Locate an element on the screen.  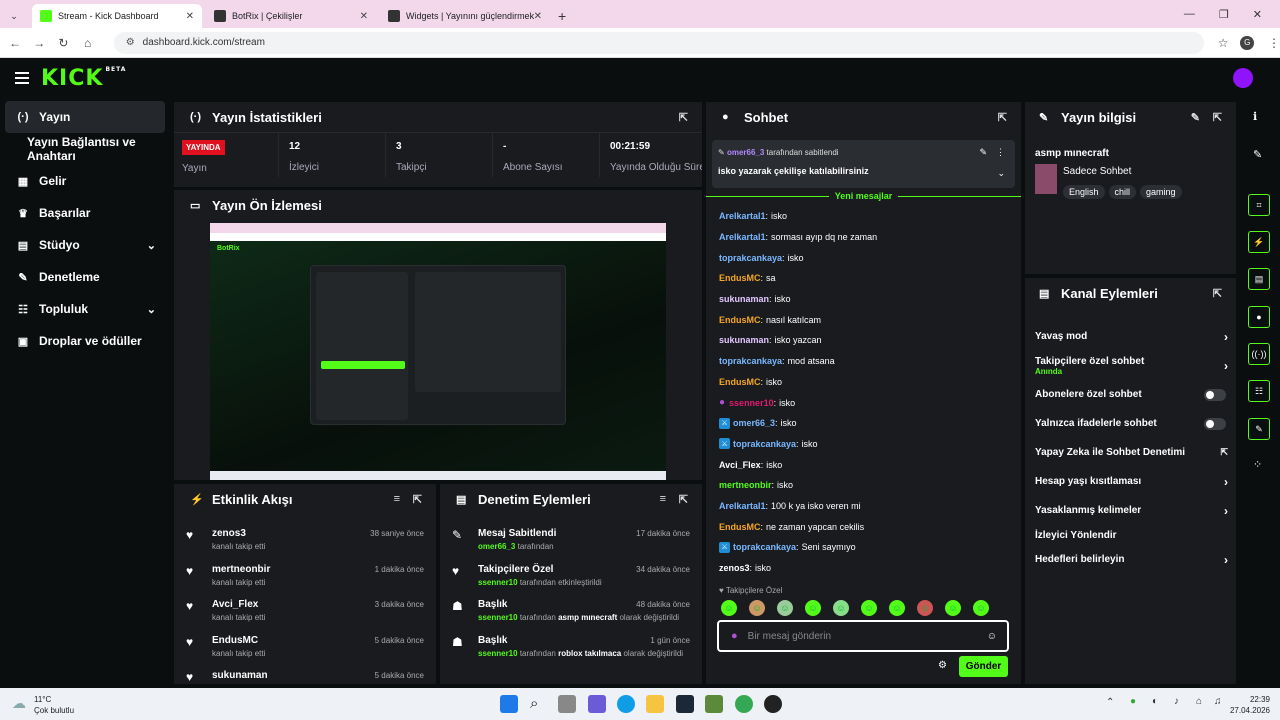
chat-bubble-icon: ● is located at coordinates (1259, 317).